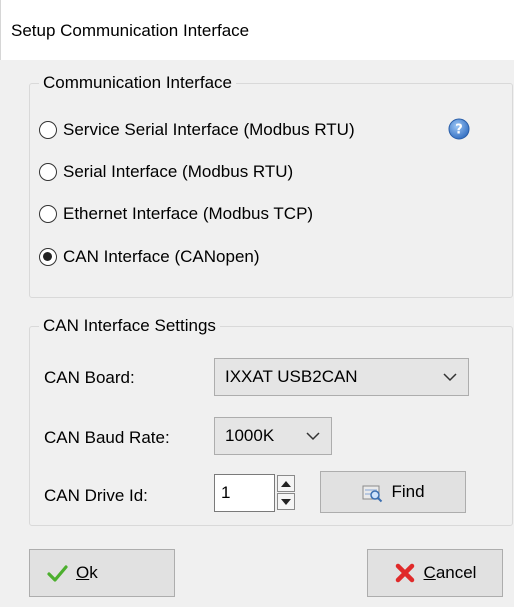 The image size is (514, 607). I want to click on radio-button-selected-icon, so click(48, 257).